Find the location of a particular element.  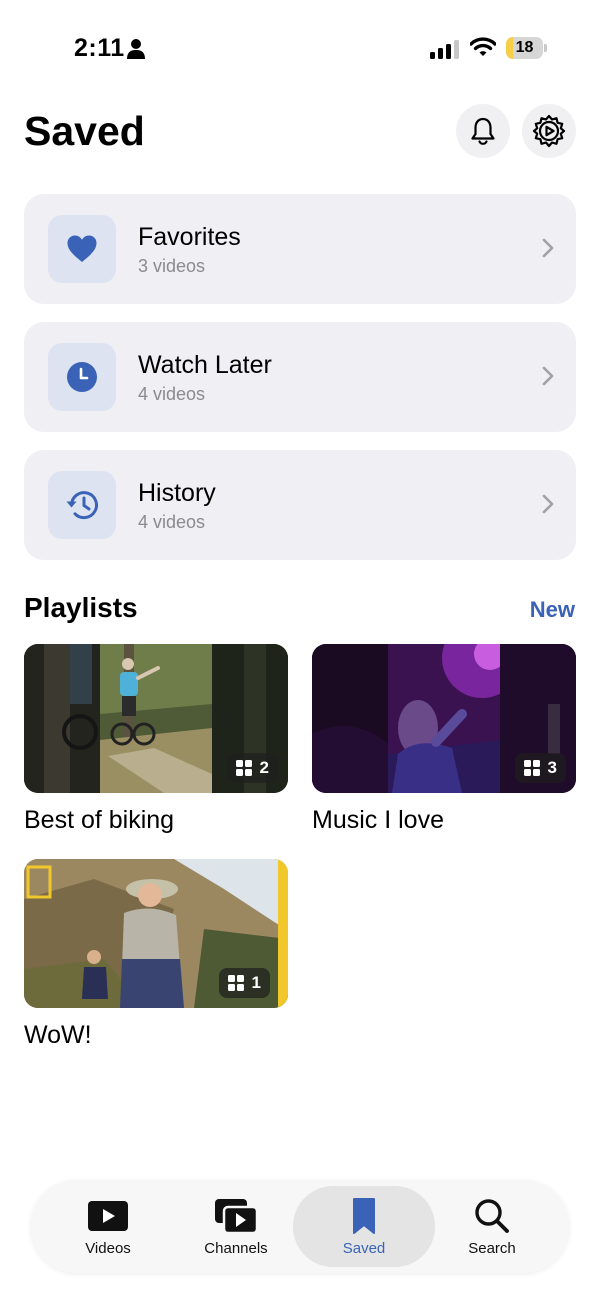

play-rectangle-icon is located at coordinates (108, 1216).